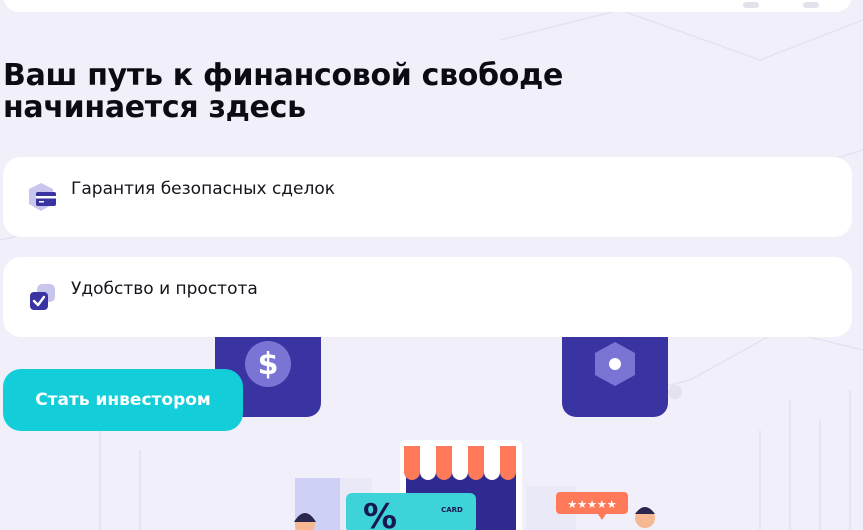 Image resolution: width=863 pixels, height=530 pixels. What do you see at coordinates (452, 510) in the screenshot?
I see `card-text: CARD` at bounding box center [452, 510].